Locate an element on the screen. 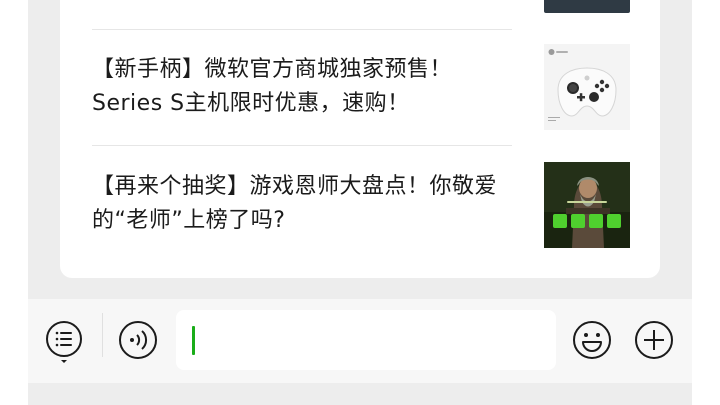 The width and height of the screenshot is (720, 405). voice-icon is located at coordinates (138, 340).